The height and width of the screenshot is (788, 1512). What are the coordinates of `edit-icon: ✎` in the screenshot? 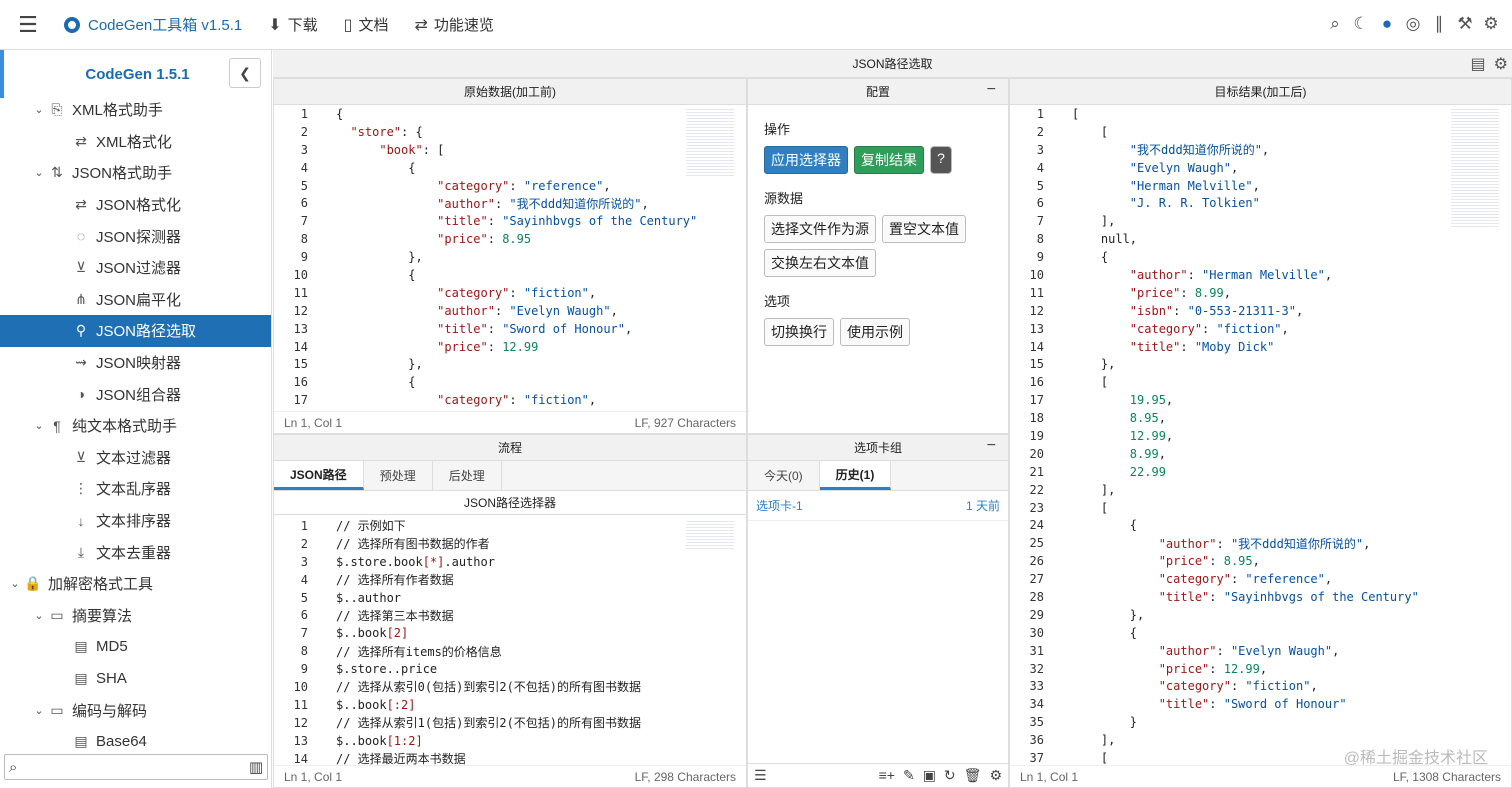 It's located at (909, 775).